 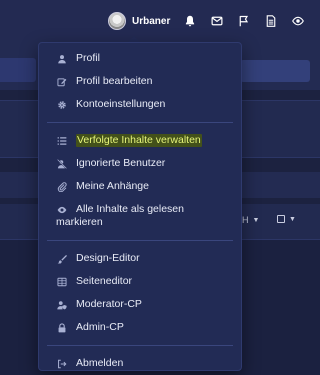 What do you see at coordinates (100, 327) in the screenshot?
I see `menu-item-label: Admin-CP` at bounding box center [100, 327].